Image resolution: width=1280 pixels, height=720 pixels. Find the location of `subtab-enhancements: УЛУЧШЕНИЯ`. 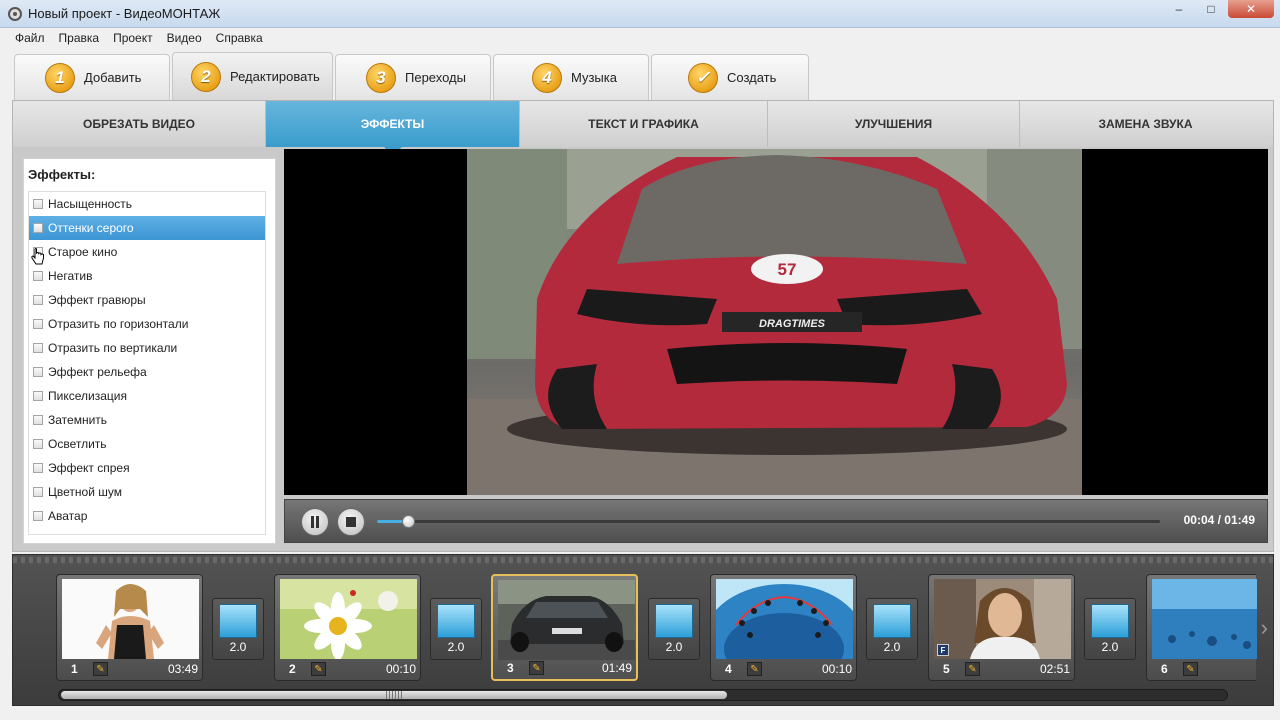

subtab-enhancements: УЛУЧШЕНИЯ is located at coordinates (894, 124).